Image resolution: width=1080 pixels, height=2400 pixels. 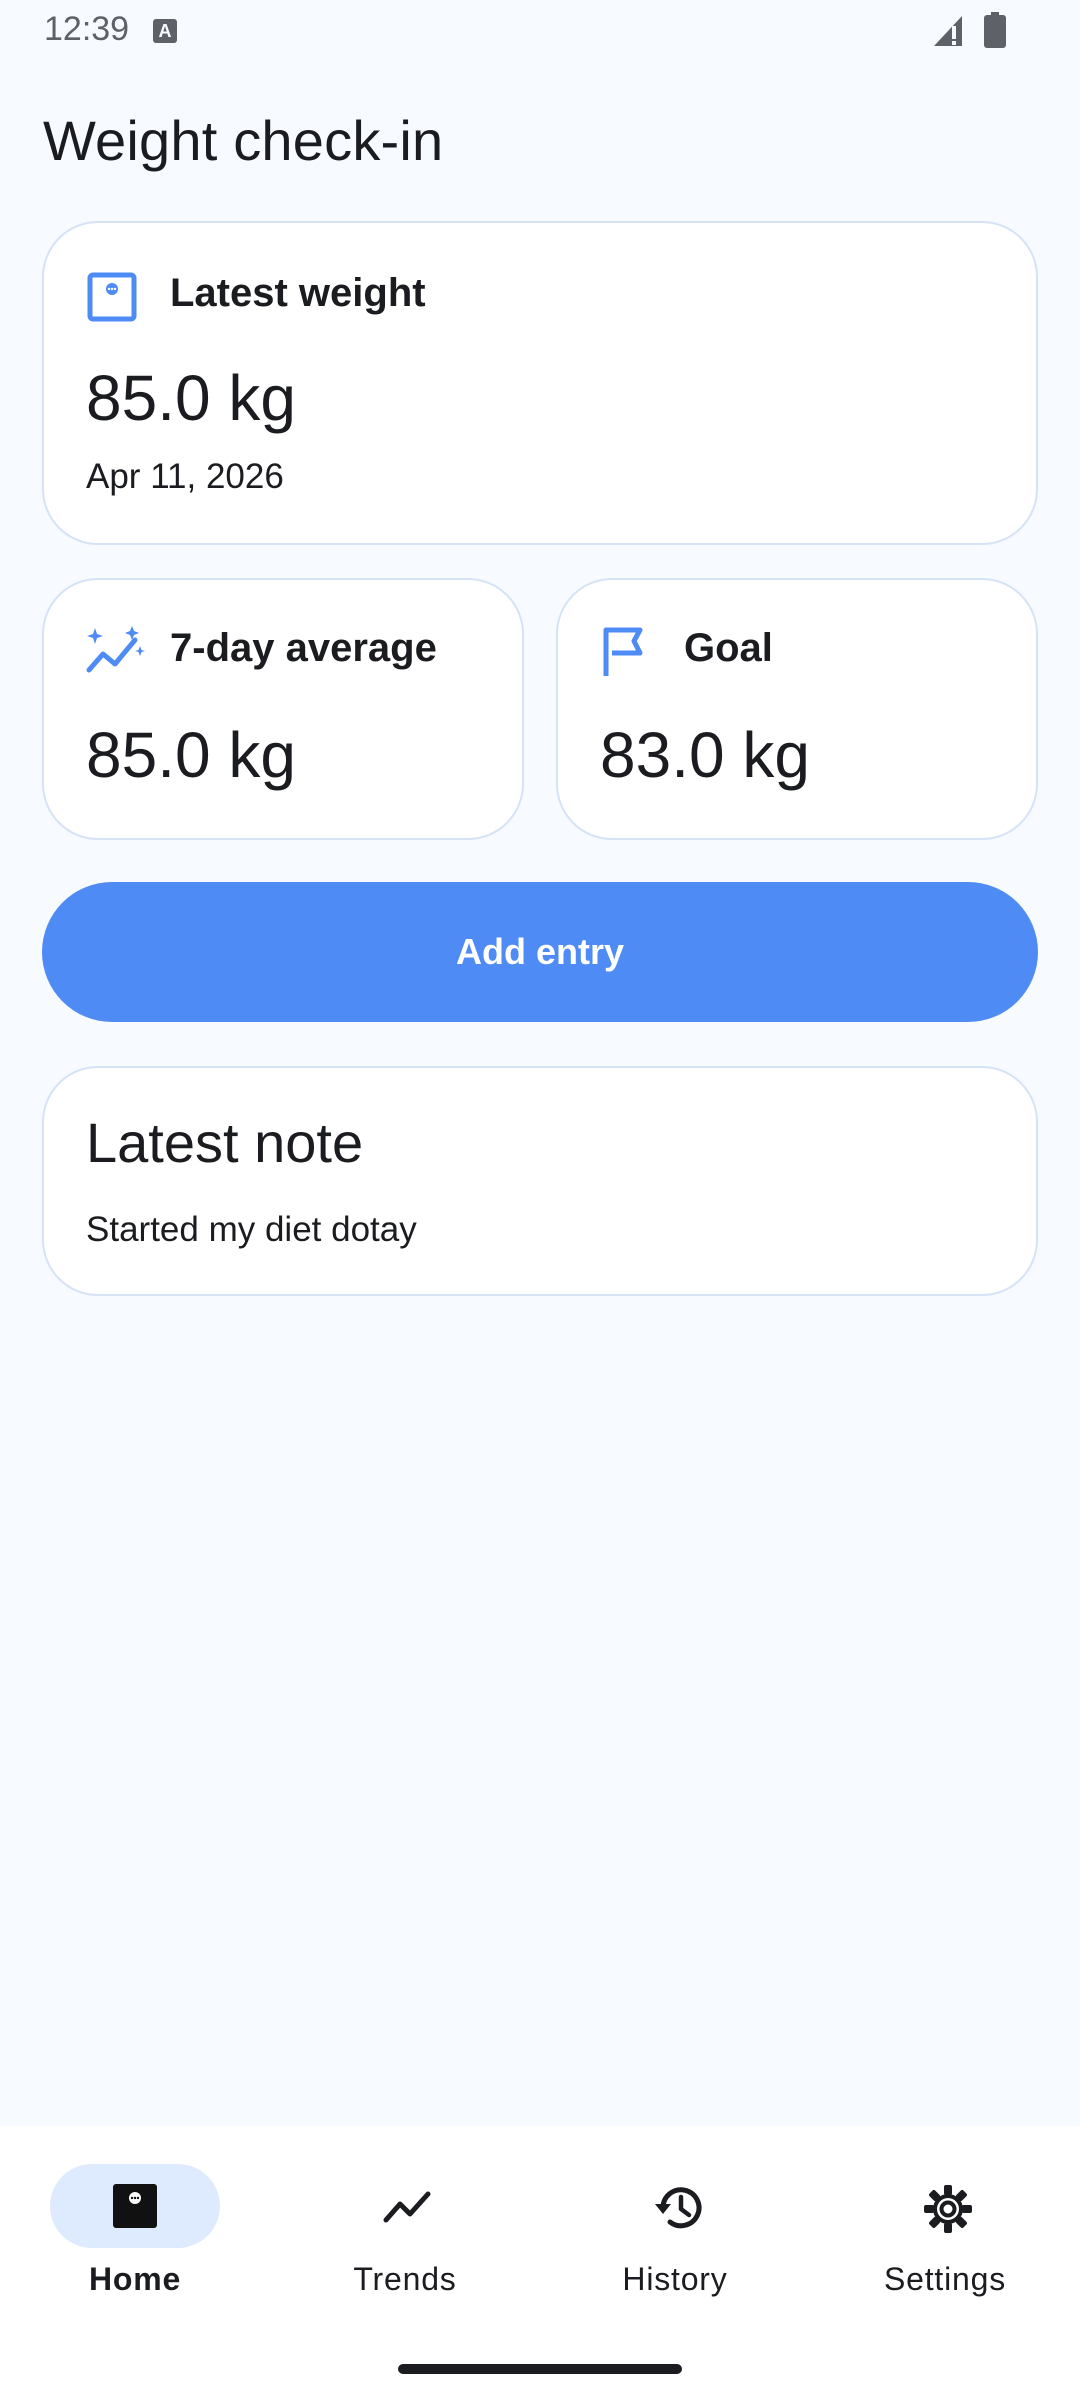 I want to click on status-time: 12:39, so click(x=87, y=29).